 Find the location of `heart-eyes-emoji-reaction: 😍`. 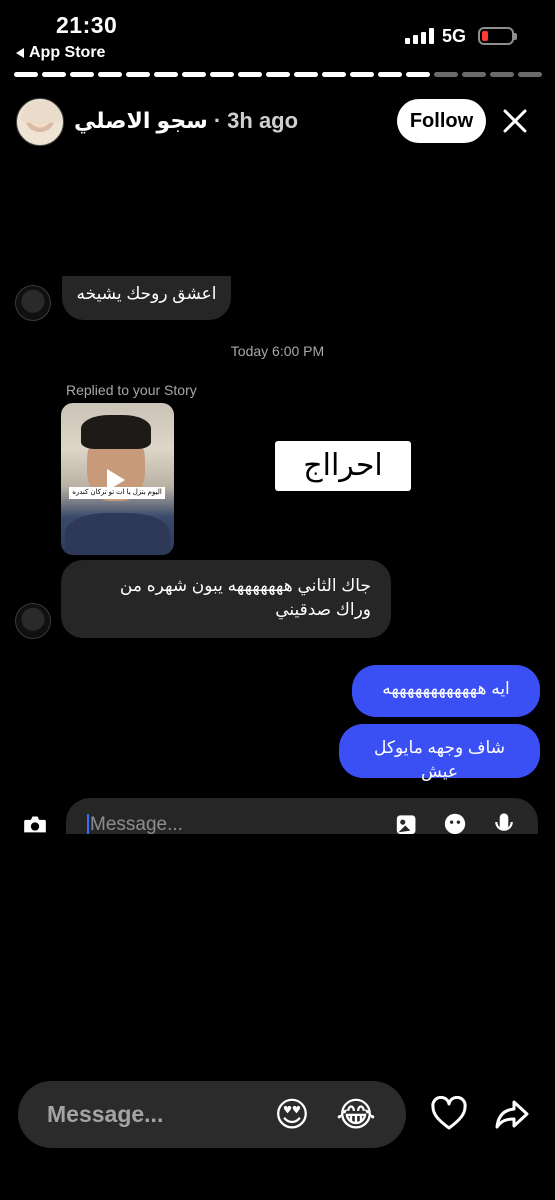

heart-eyes-emoji-reaction: 😍 is located at coordinates (292, 1115).